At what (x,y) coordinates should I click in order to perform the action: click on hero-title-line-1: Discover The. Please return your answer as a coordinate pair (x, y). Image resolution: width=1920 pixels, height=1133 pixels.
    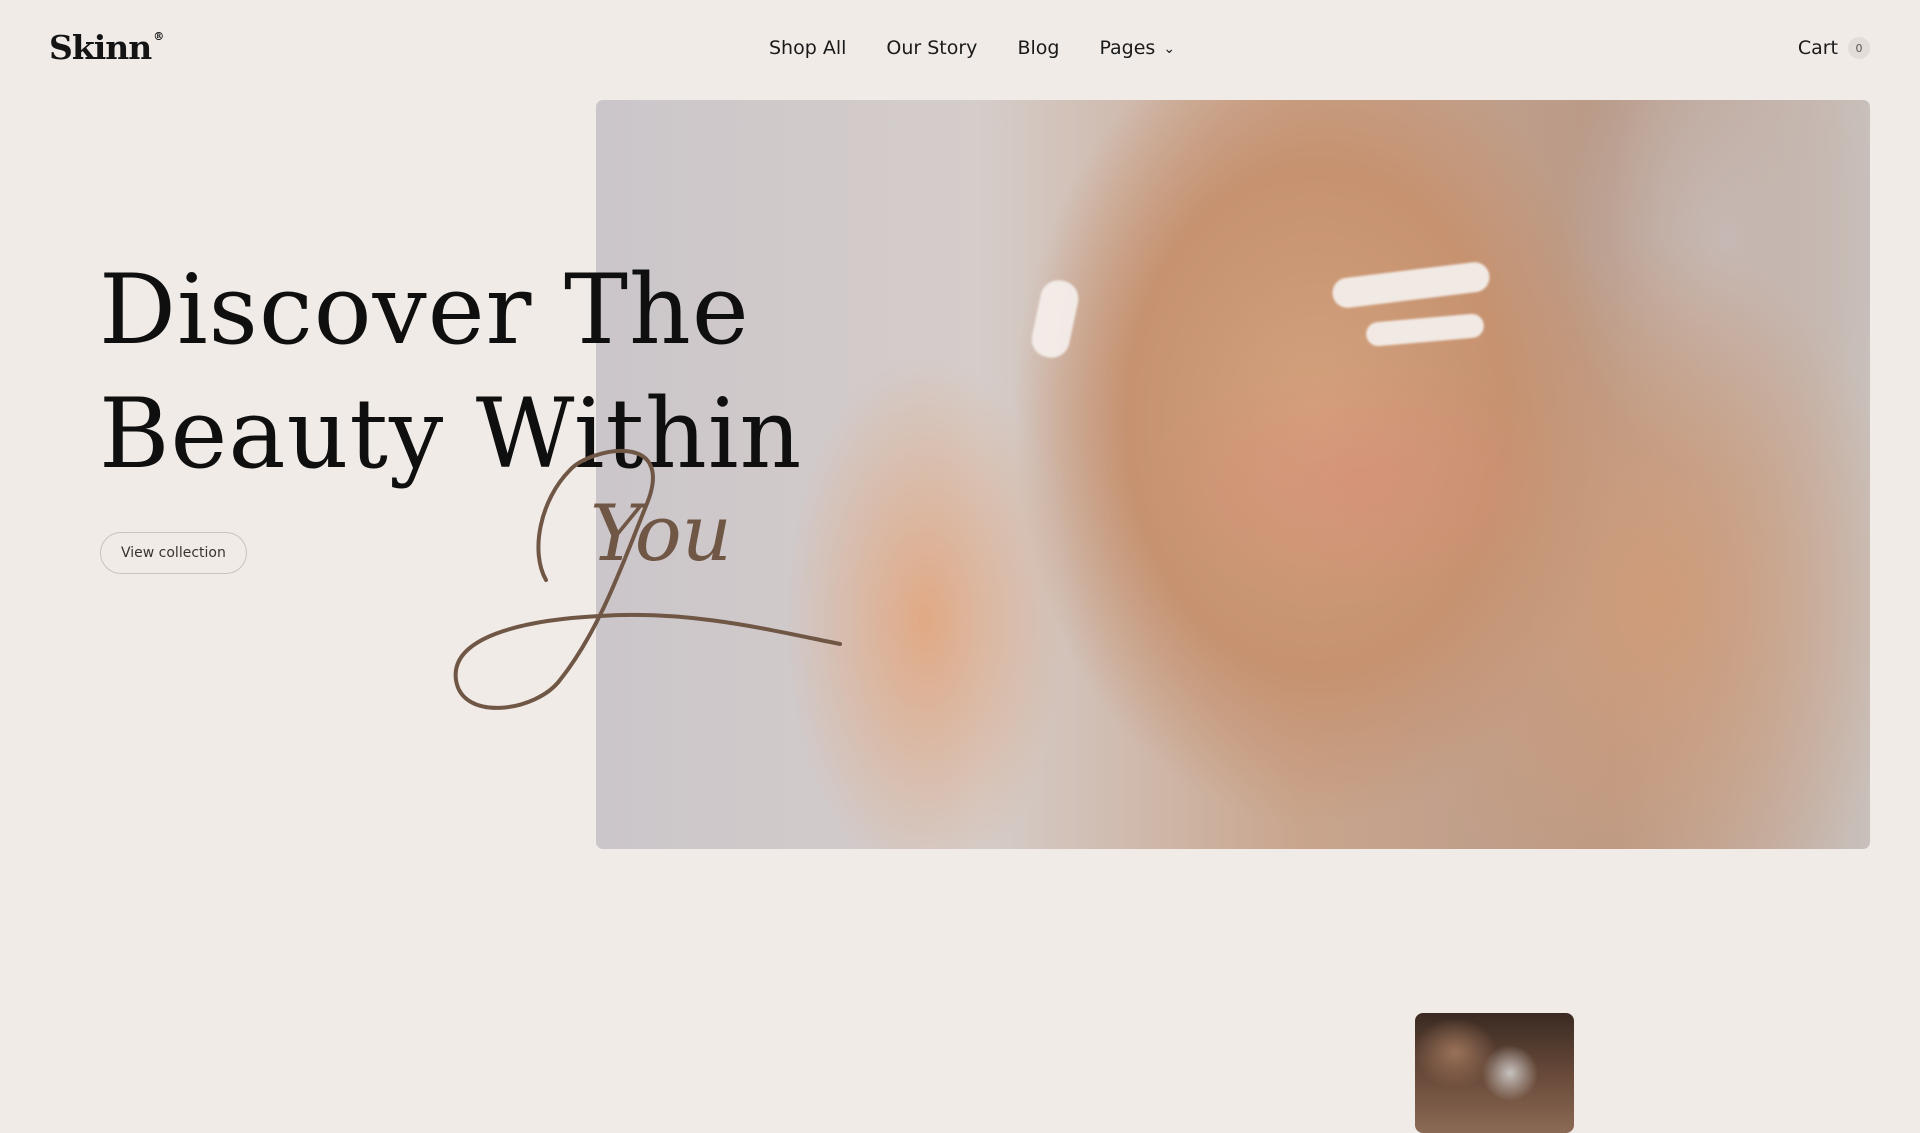
    Looking at the image, I should click on (424, 310).